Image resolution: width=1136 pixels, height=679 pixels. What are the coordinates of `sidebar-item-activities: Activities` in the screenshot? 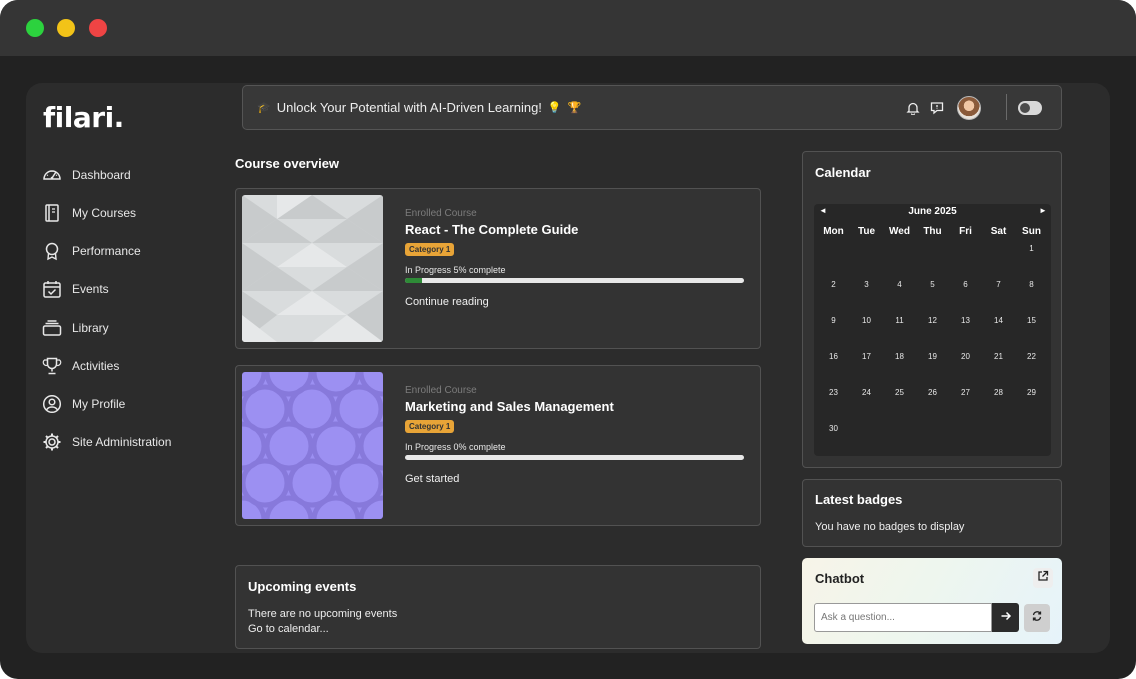 It's located at (132, 366).